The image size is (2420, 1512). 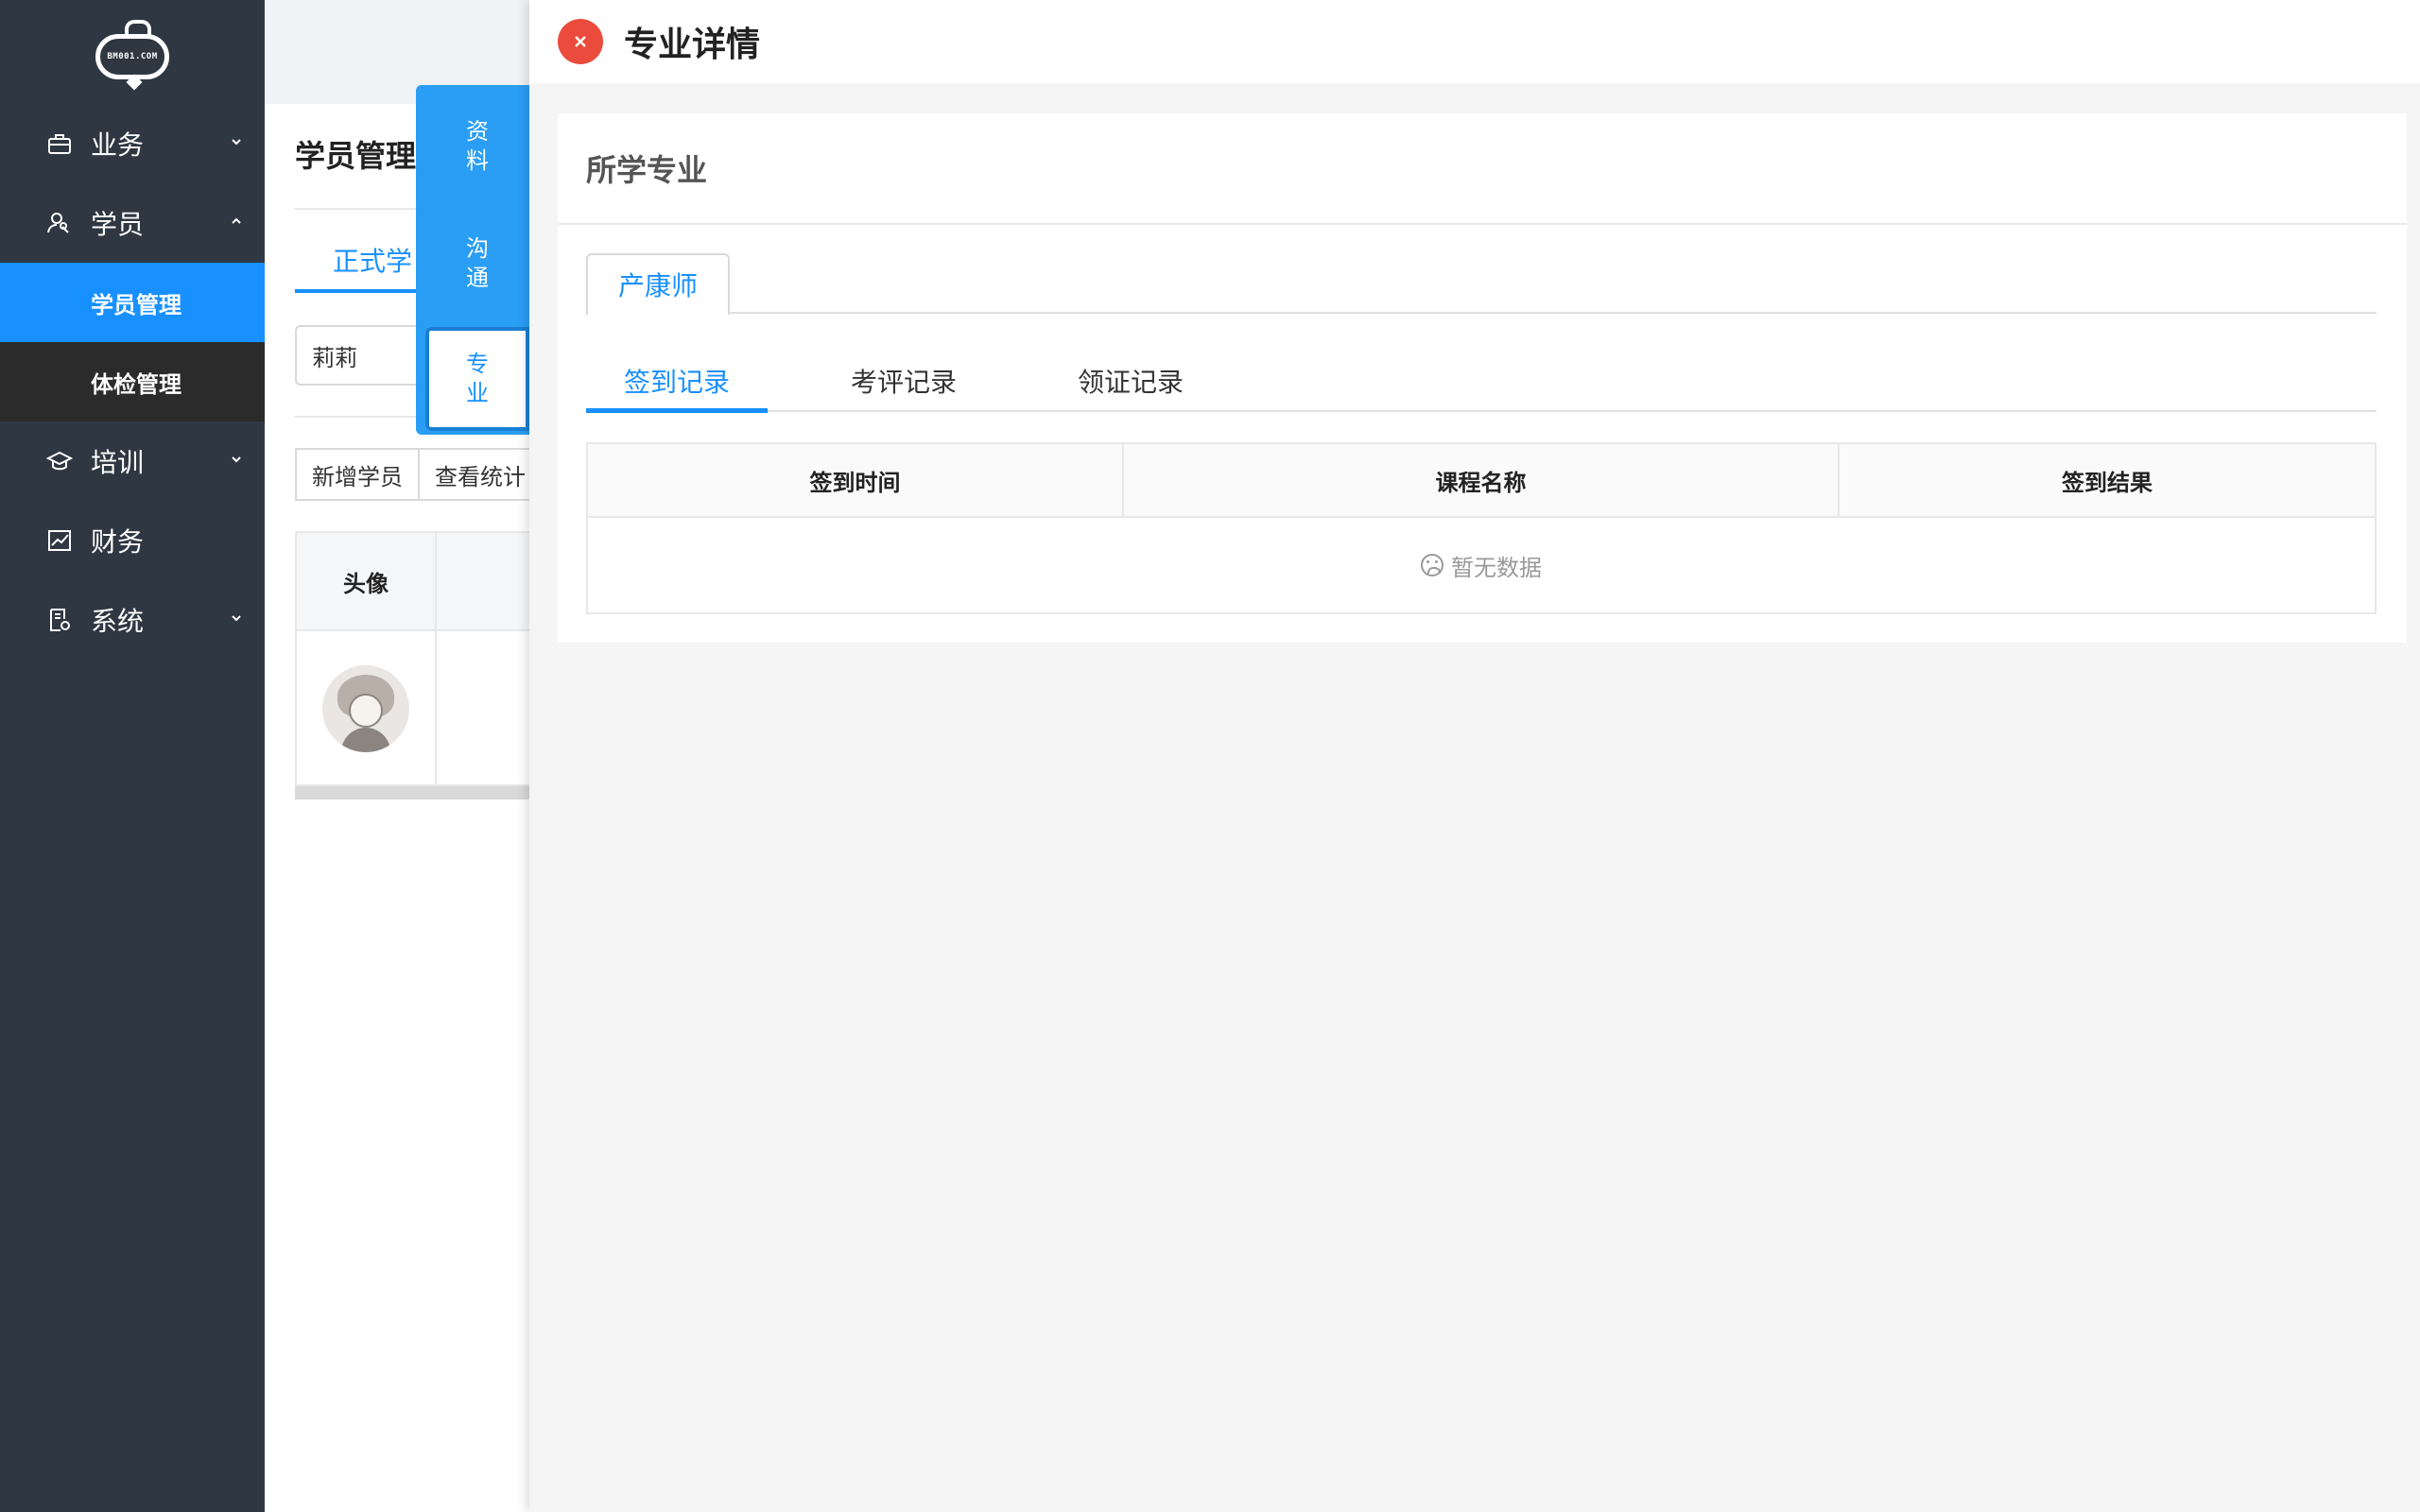 I want to click on card-title: 所学专业, so click(x=647, y=170).